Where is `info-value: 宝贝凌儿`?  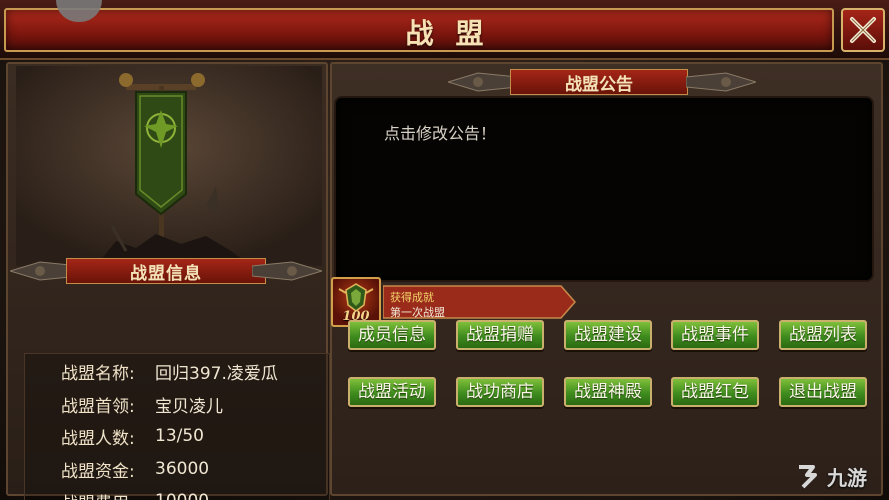
info-value: 宝贝凌儿 is located at coordinates (189, 406).